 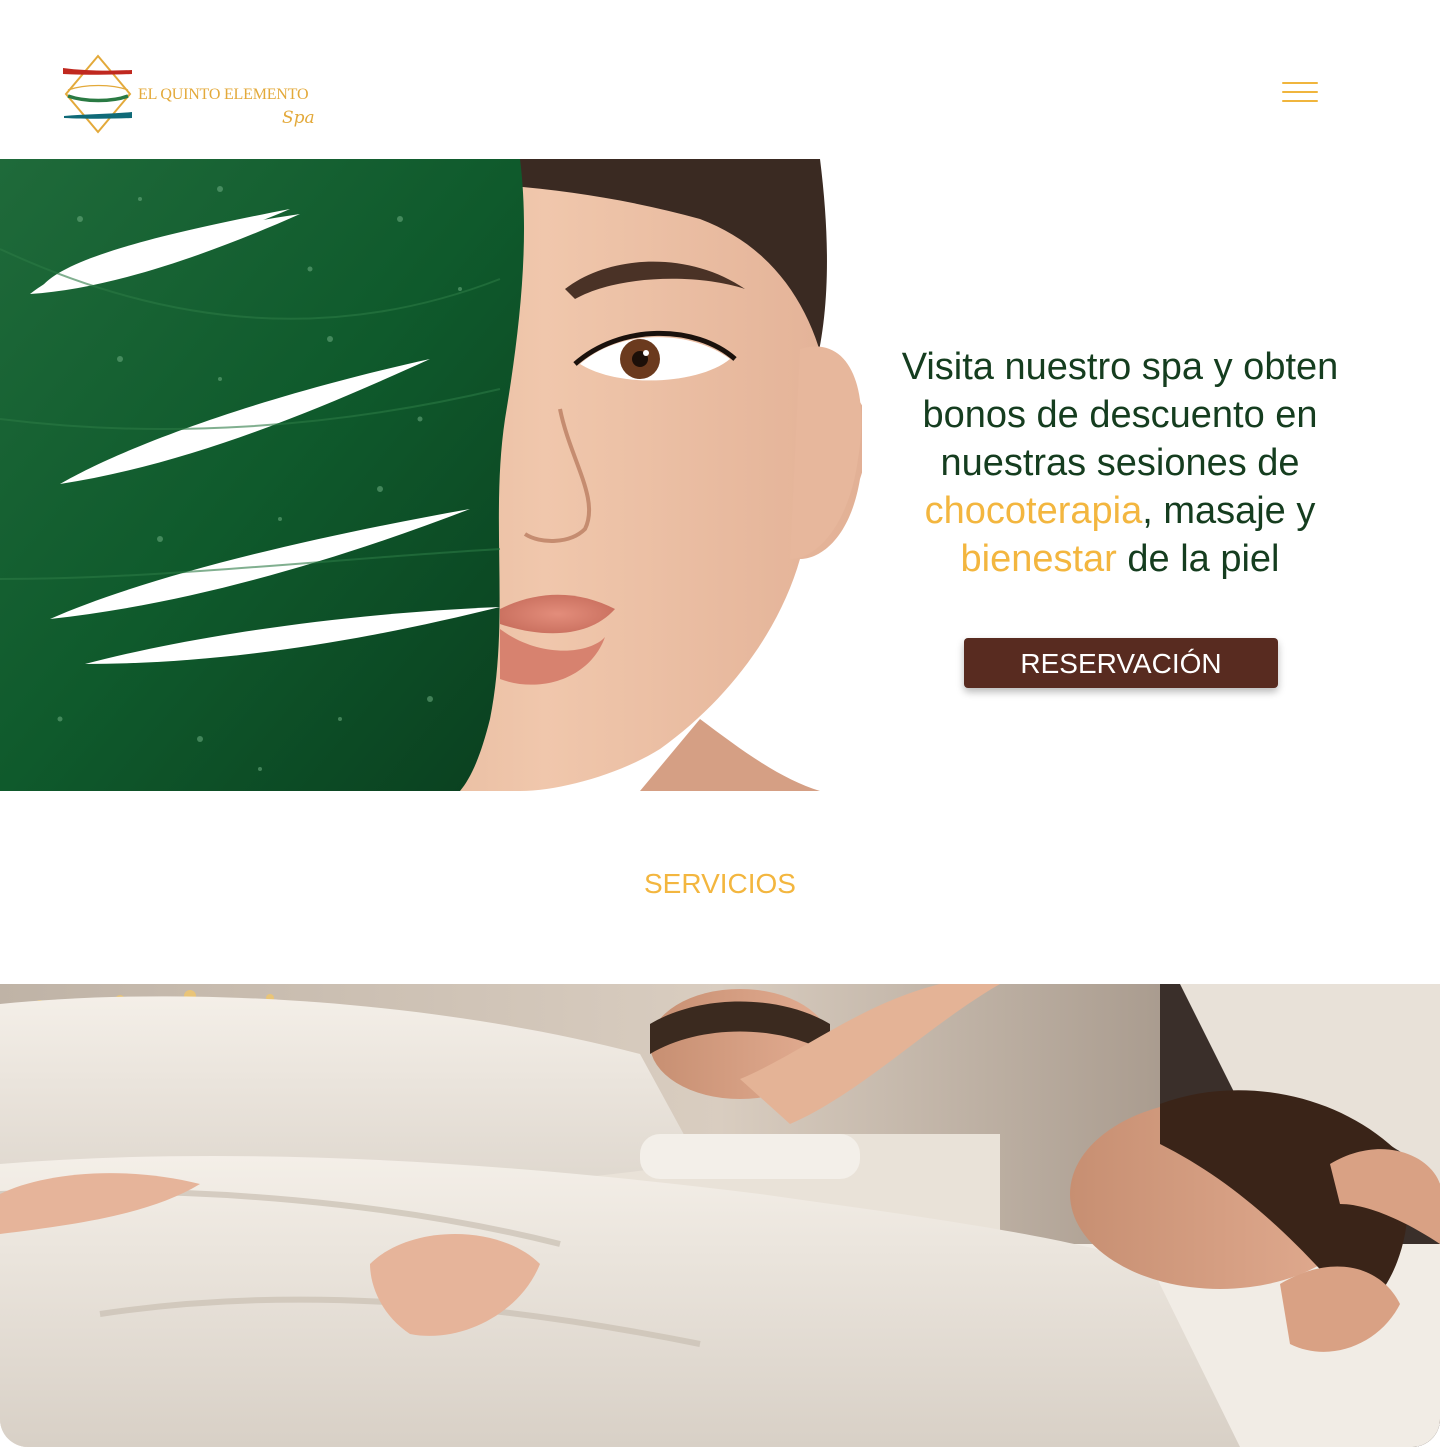 What do you see at coordinates (1120, 367) in the screenshot?
I see `hero-line: Visita nuestro spa y obten` at bounding box center [1120, 367].